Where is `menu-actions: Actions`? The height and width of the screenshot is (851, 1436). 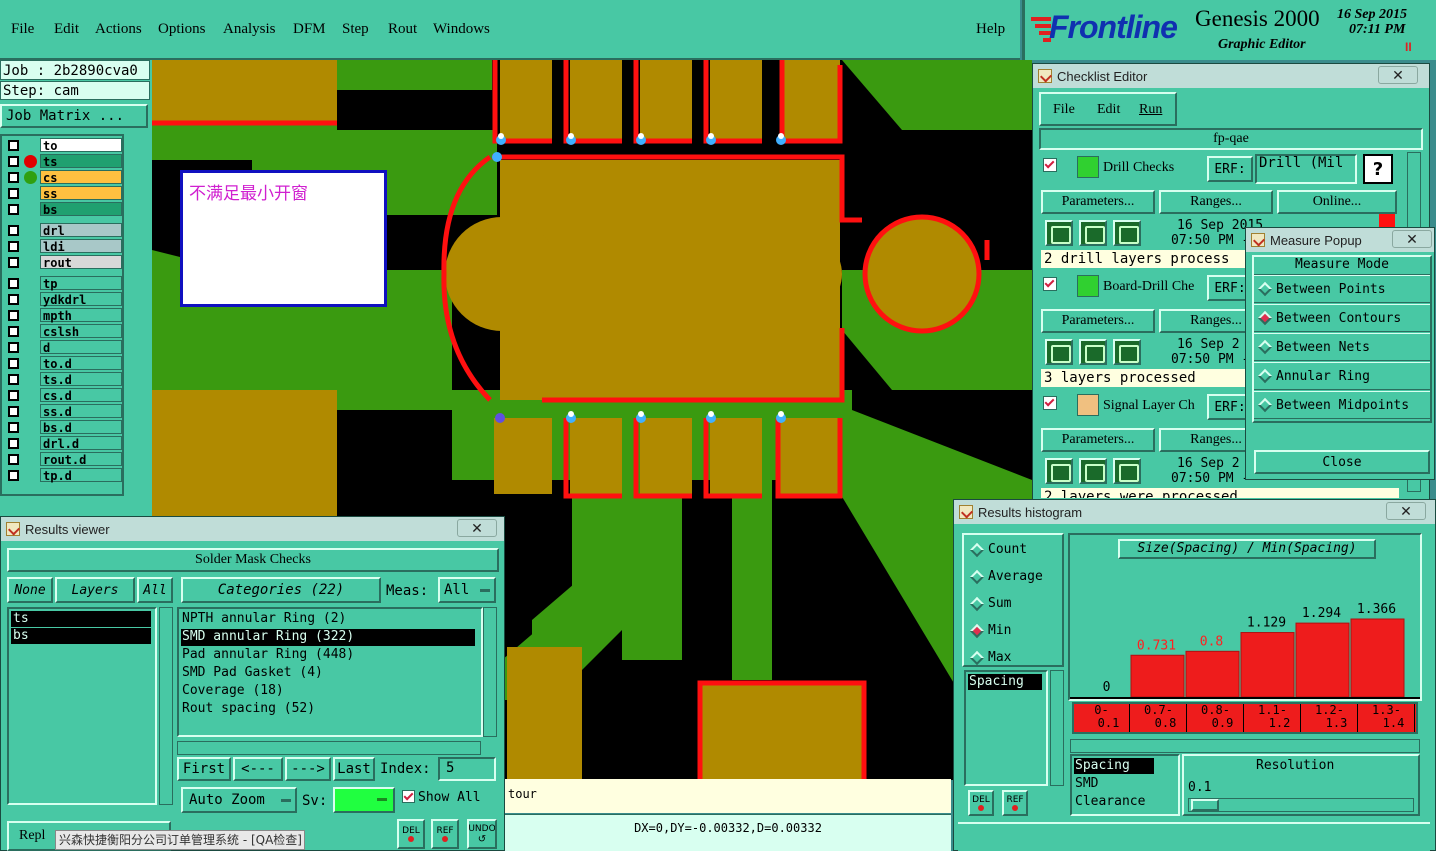
menu-actions: Actions is located at coordinates (118, 29).